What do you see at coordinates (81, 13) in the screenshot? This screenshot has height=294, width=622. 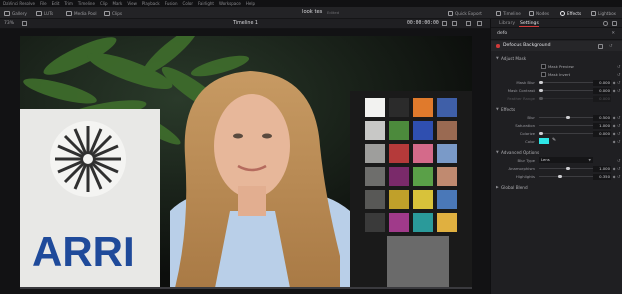 I see `media-pool-button: Media Pool` at bounding box center [81, 13].